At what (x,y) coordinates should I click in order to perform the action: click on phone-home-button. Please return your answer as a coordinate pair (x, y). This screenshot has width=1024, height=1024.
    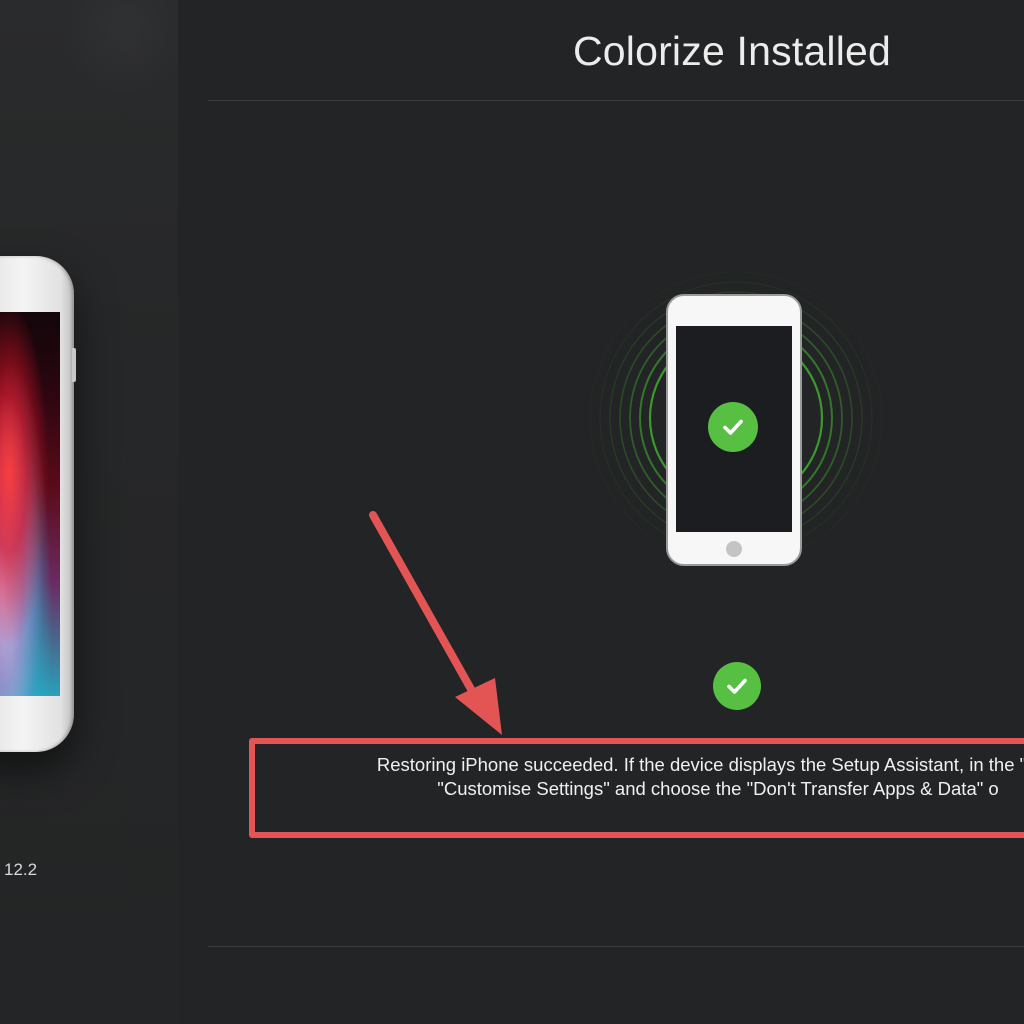
    Looking at the image, I should click on (734, 549).